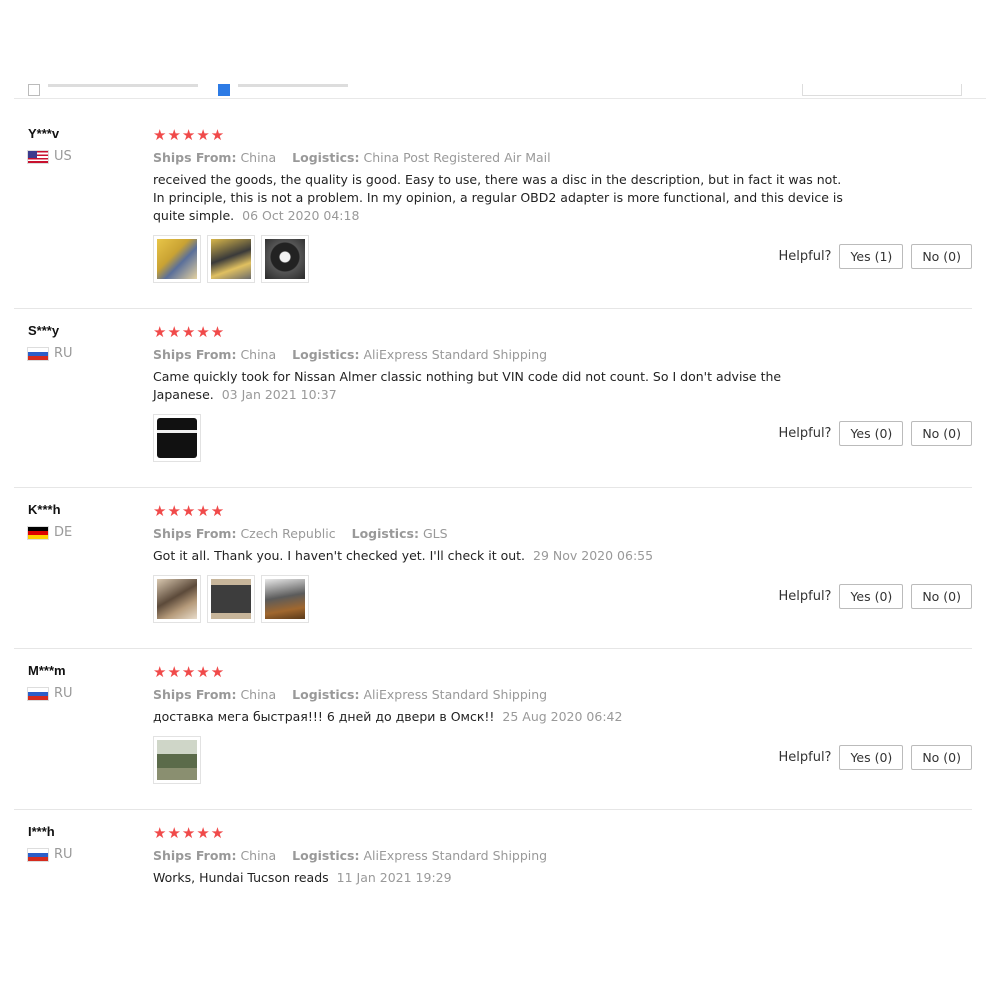  I want to click on review-user: S***y RU, so click(83, 342).